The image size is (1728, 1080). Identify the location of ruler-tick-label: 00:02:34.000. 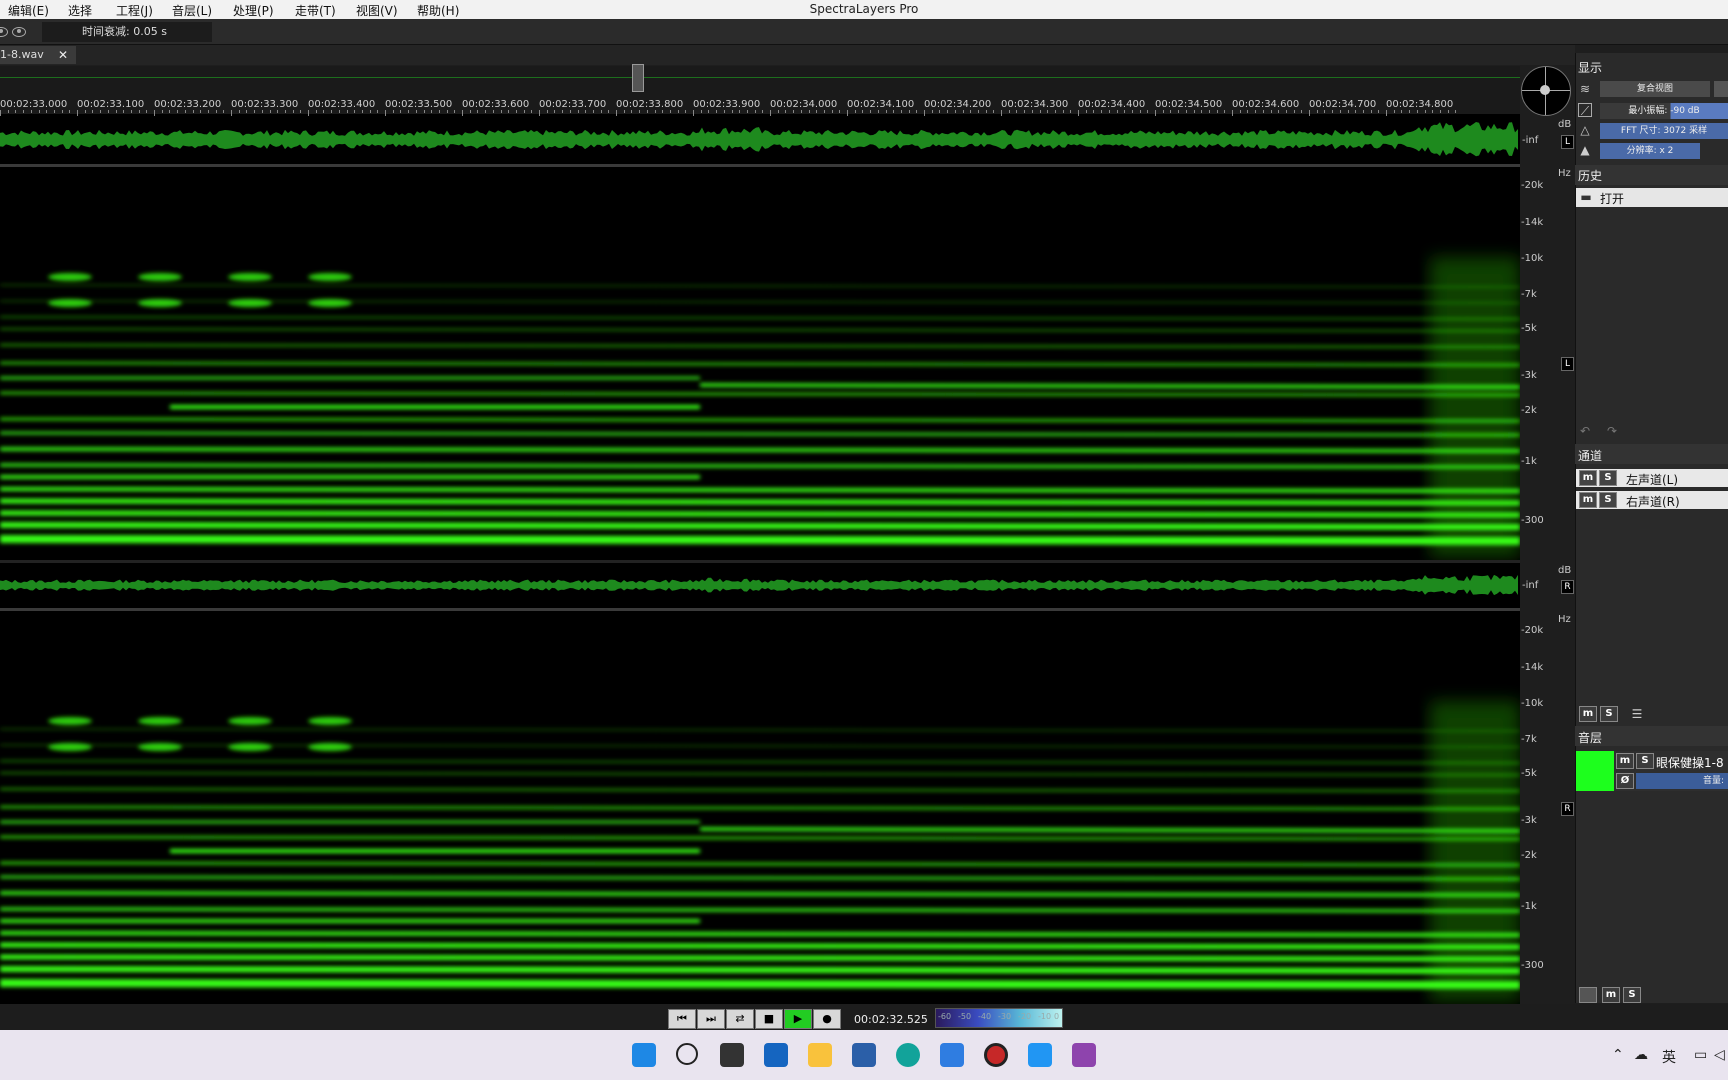
(804, 104).